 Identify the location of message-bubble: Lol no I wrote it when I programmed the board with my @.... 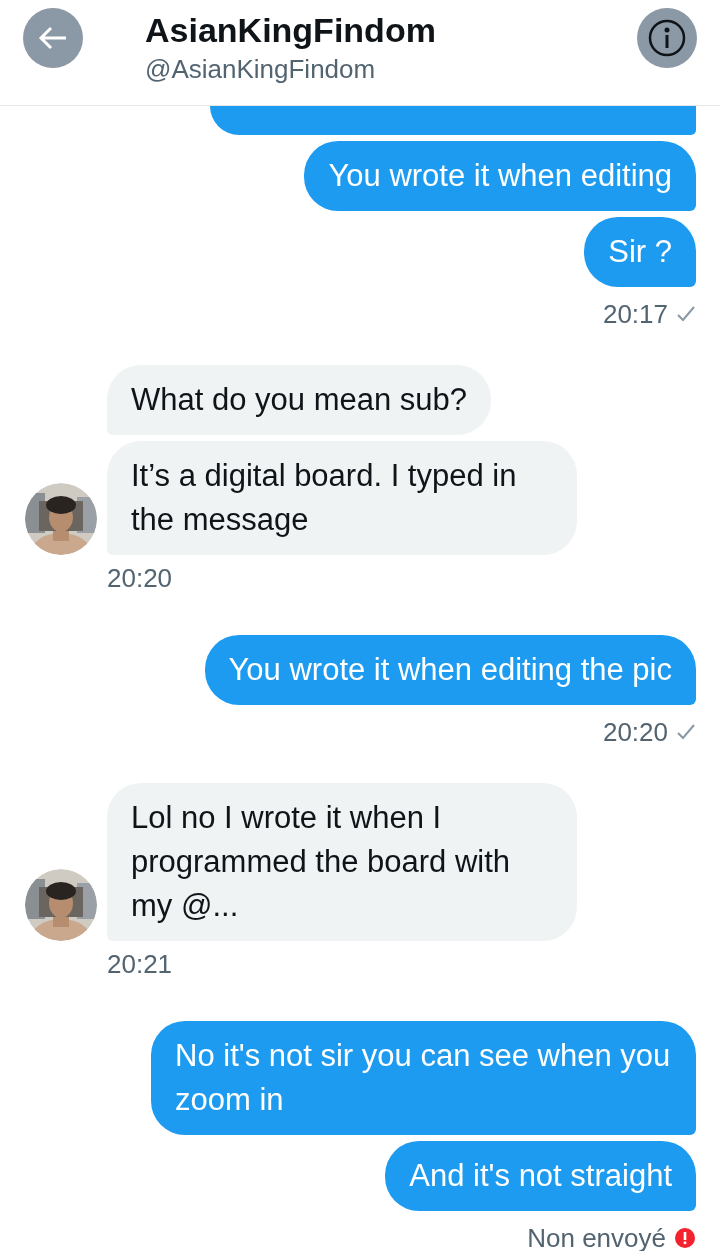
(342, 862).